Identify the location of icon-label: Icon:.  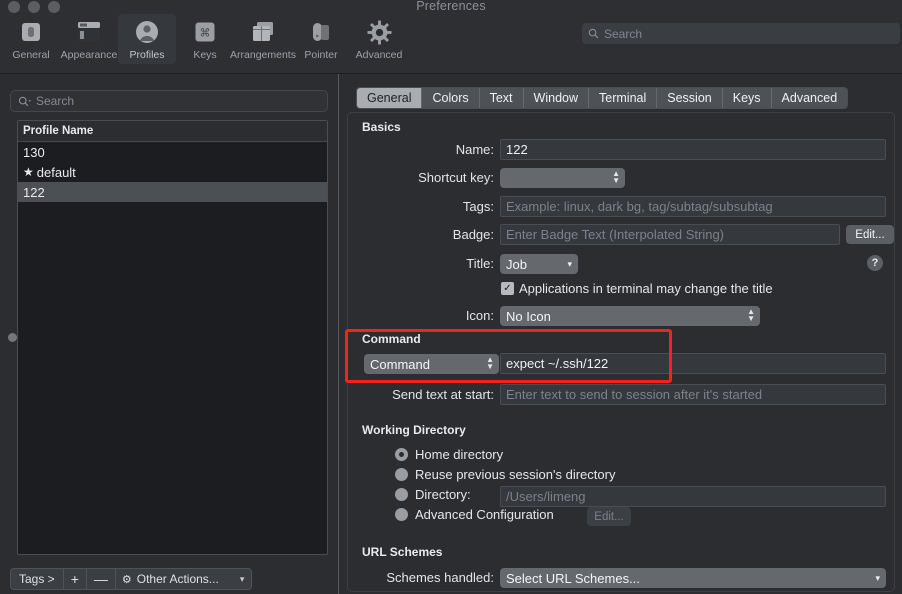
(479, 315).